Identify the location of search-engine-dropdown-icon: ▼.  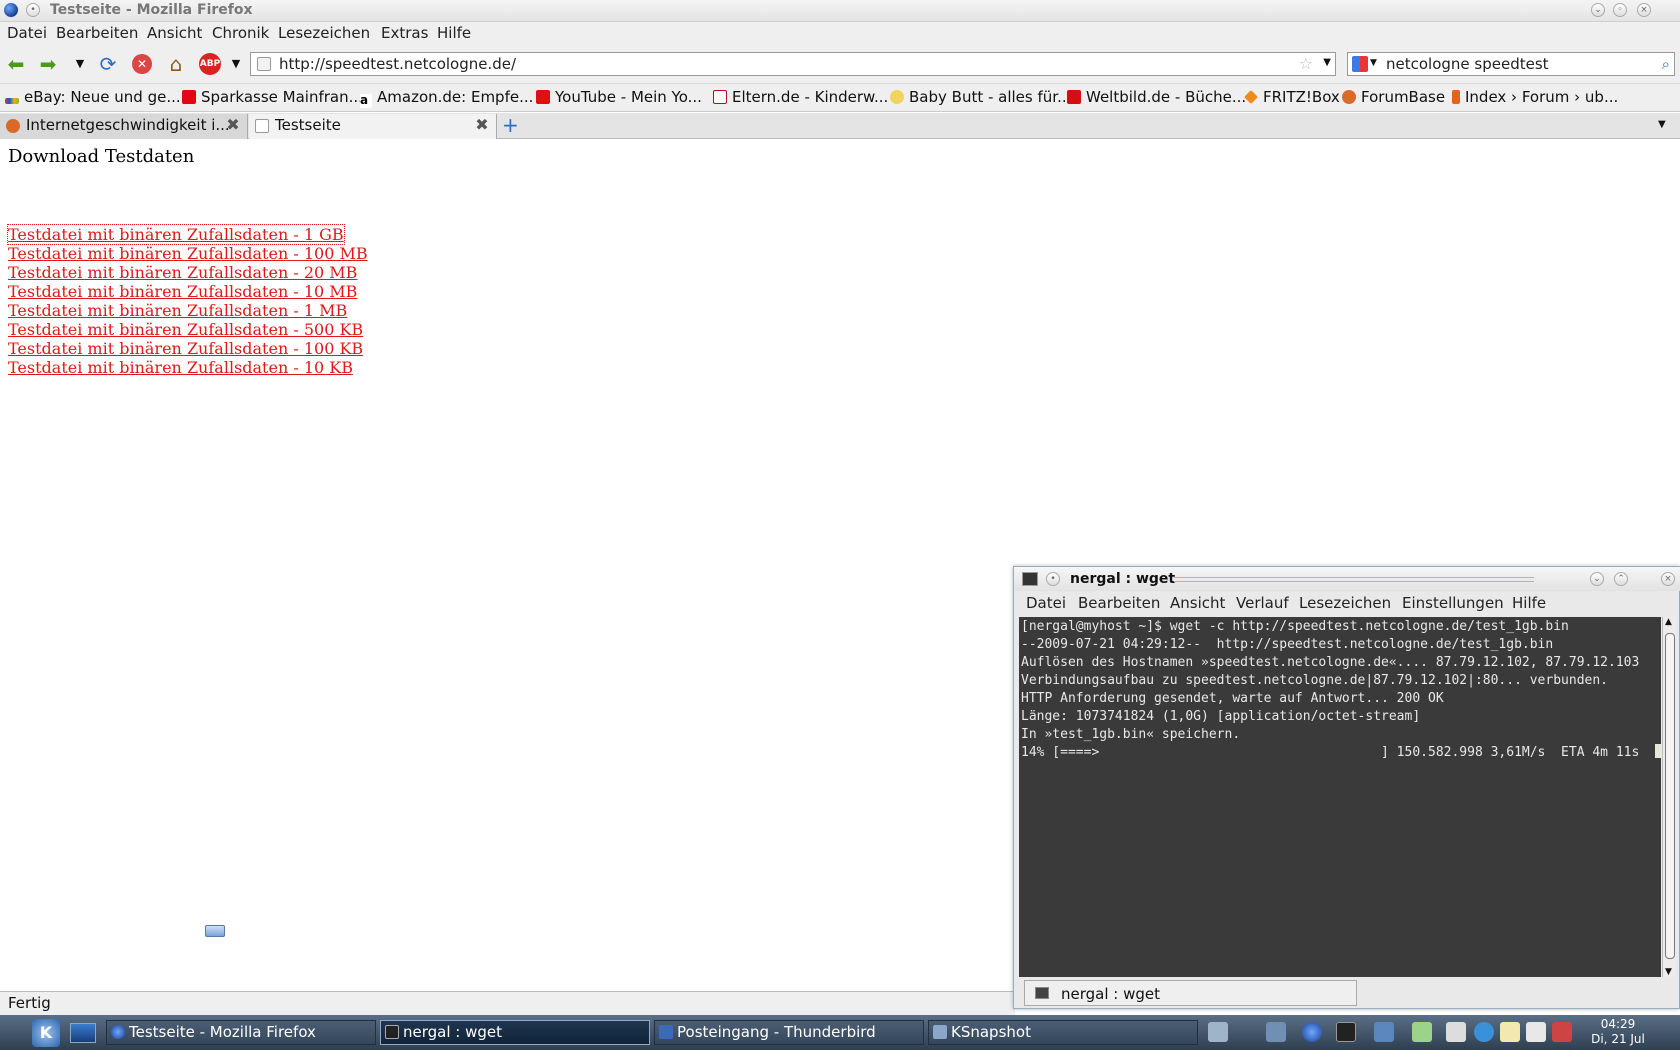
(1373, 63).